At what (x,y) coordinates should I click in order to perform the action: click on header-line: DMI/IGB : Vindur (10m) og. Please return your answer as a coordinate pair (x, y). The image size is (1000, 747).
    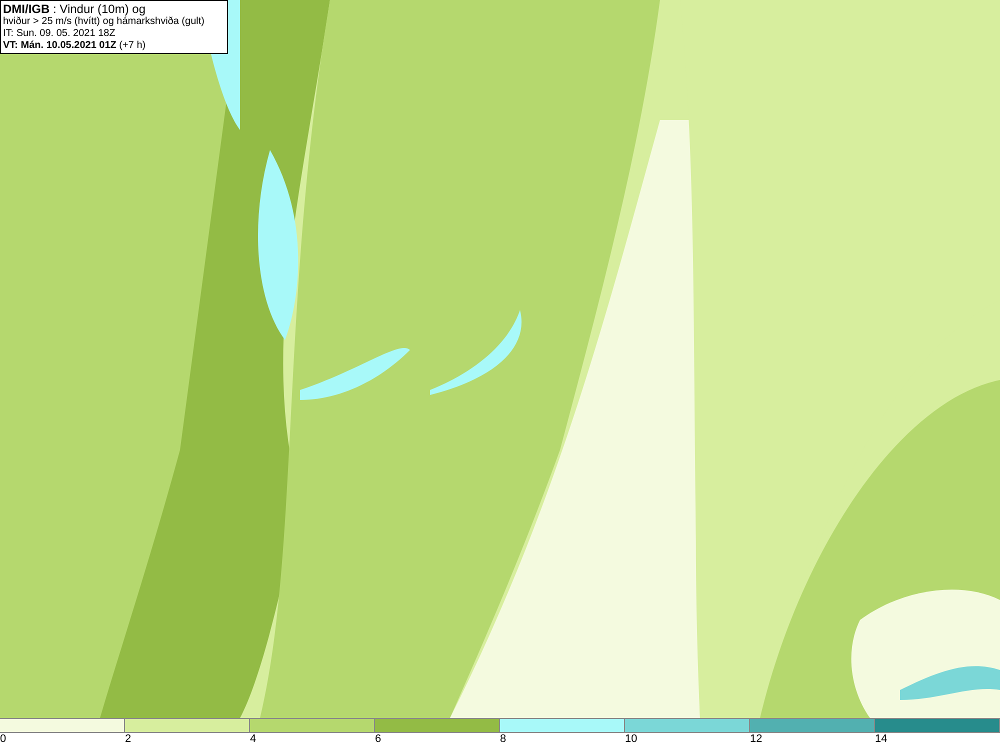
    Looking at the image, I should click on (74, 9).